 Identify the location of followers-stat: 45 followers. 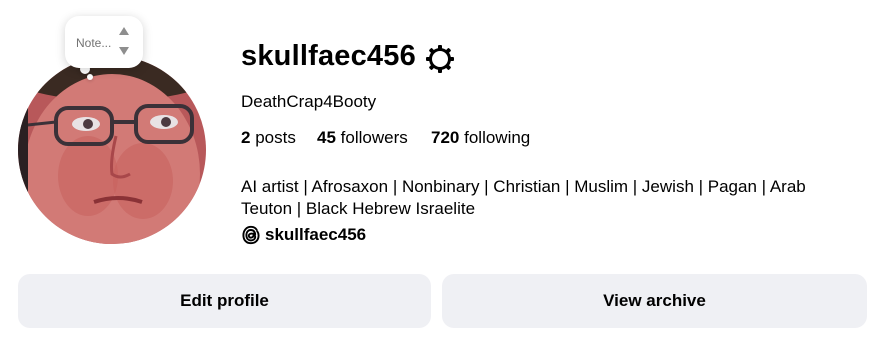
(362, 138).